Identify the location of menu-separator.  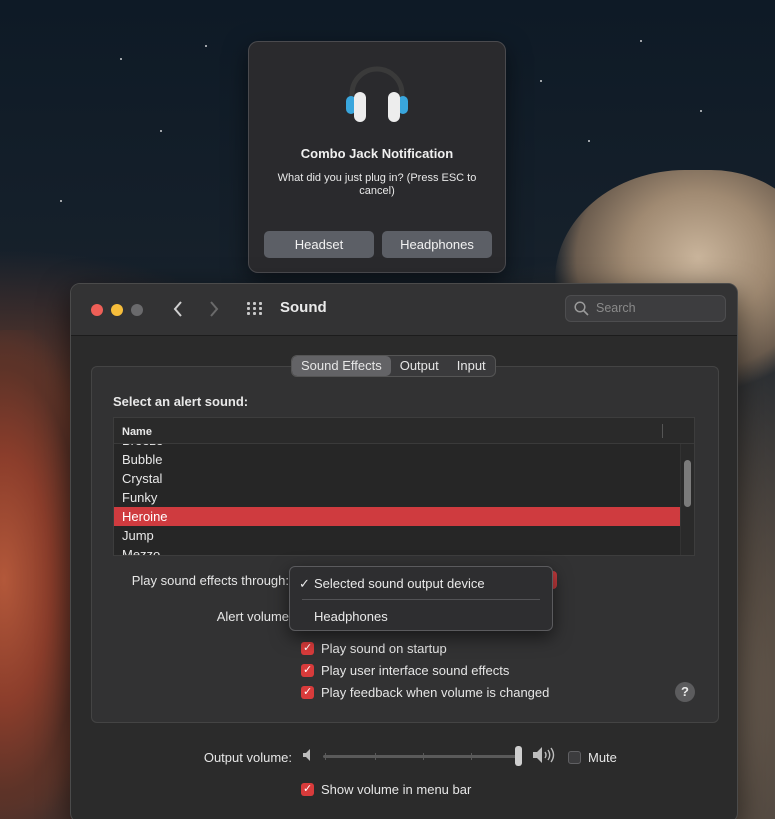
(421, 599).